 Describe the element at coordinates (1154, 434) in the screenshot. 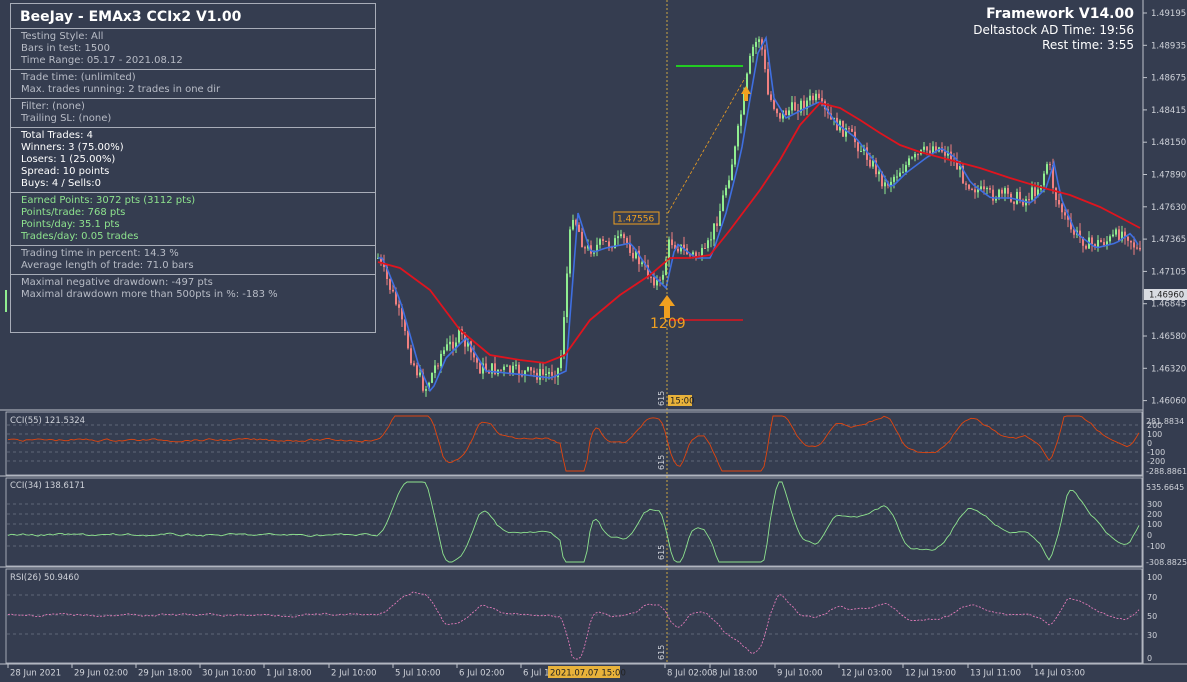

I see `cci55-tick-label: 100` at that location.